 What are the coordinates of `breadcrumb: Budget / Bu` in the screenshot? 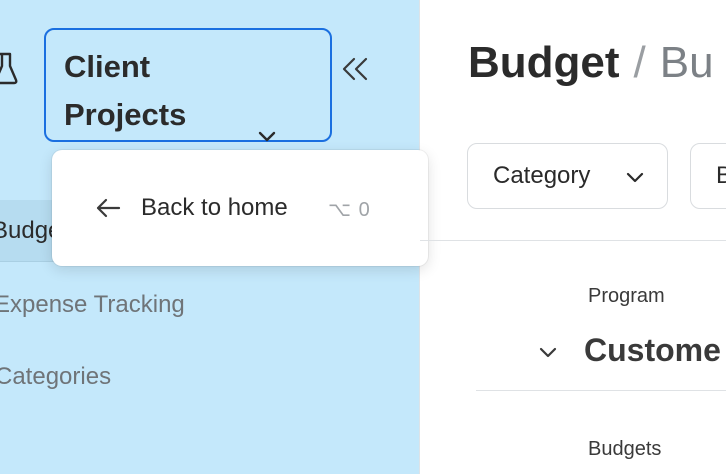 It's located at (591, 63).